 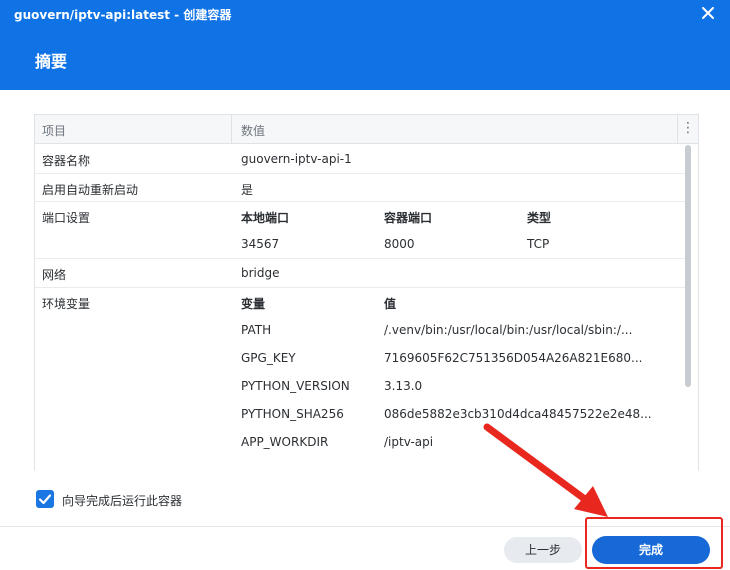 What do you see at coordinates (265, 218) in the screenshot?
I see `port-header-local: 本地端口` at bounding box center [265, 218].